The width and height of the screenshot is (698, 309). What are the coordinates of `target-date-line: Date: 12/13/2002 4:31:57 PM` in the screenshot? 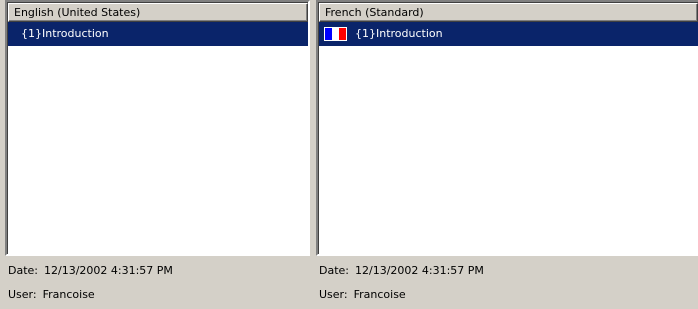 It's located at (401, 270).